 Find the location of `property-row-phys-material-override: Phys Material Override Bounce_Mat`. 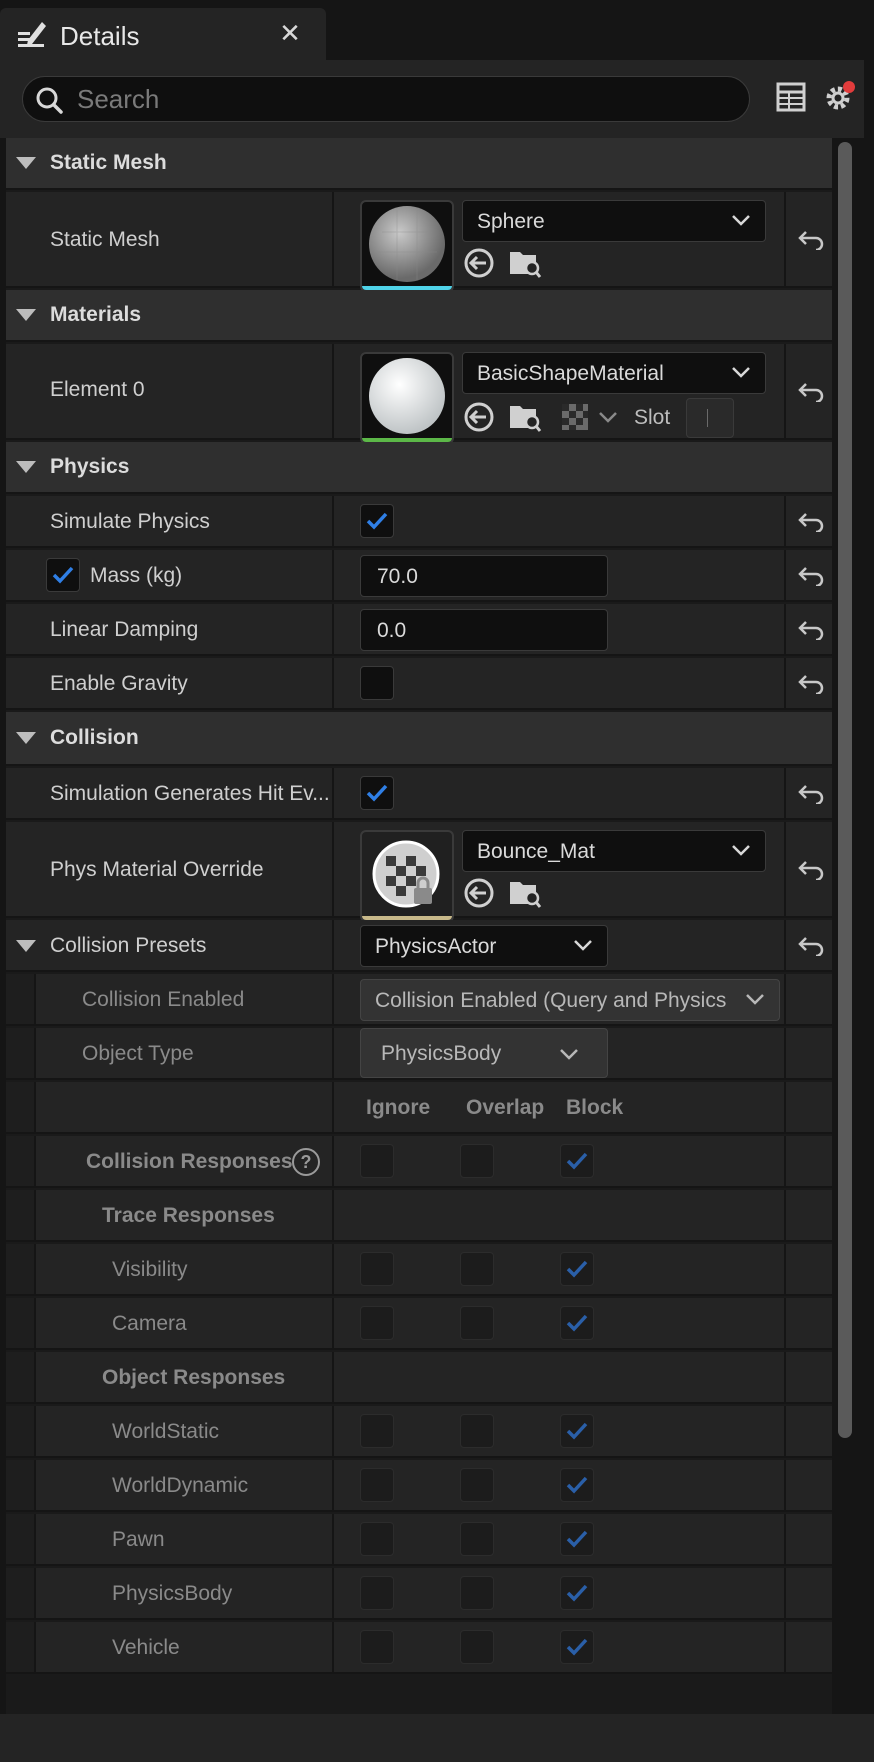

property-row-phys-material-override: Phys Material Override Bounce_Mat is located at coordinates (419, 872).